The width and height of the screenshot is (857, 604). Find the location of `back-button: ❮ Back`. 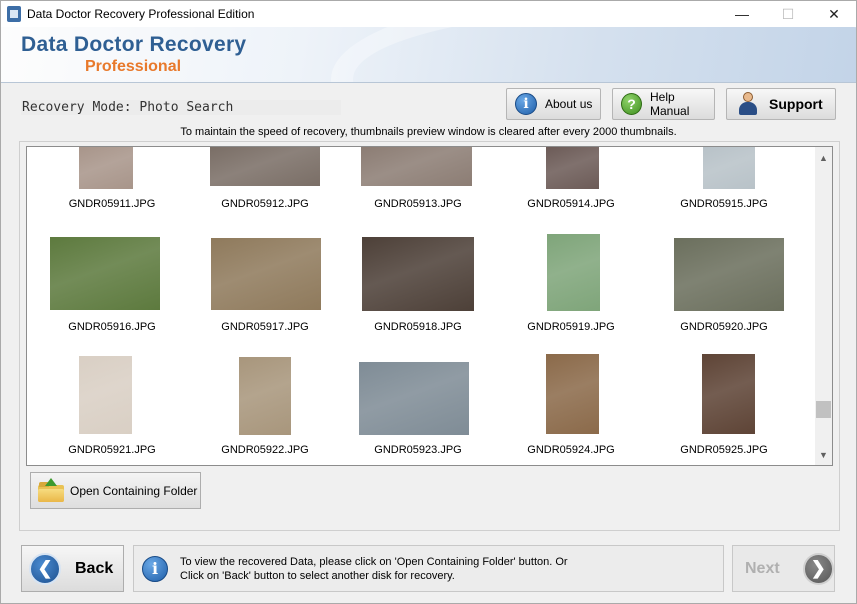

back-button: ❮ Back is located at coordinates (72, 568).